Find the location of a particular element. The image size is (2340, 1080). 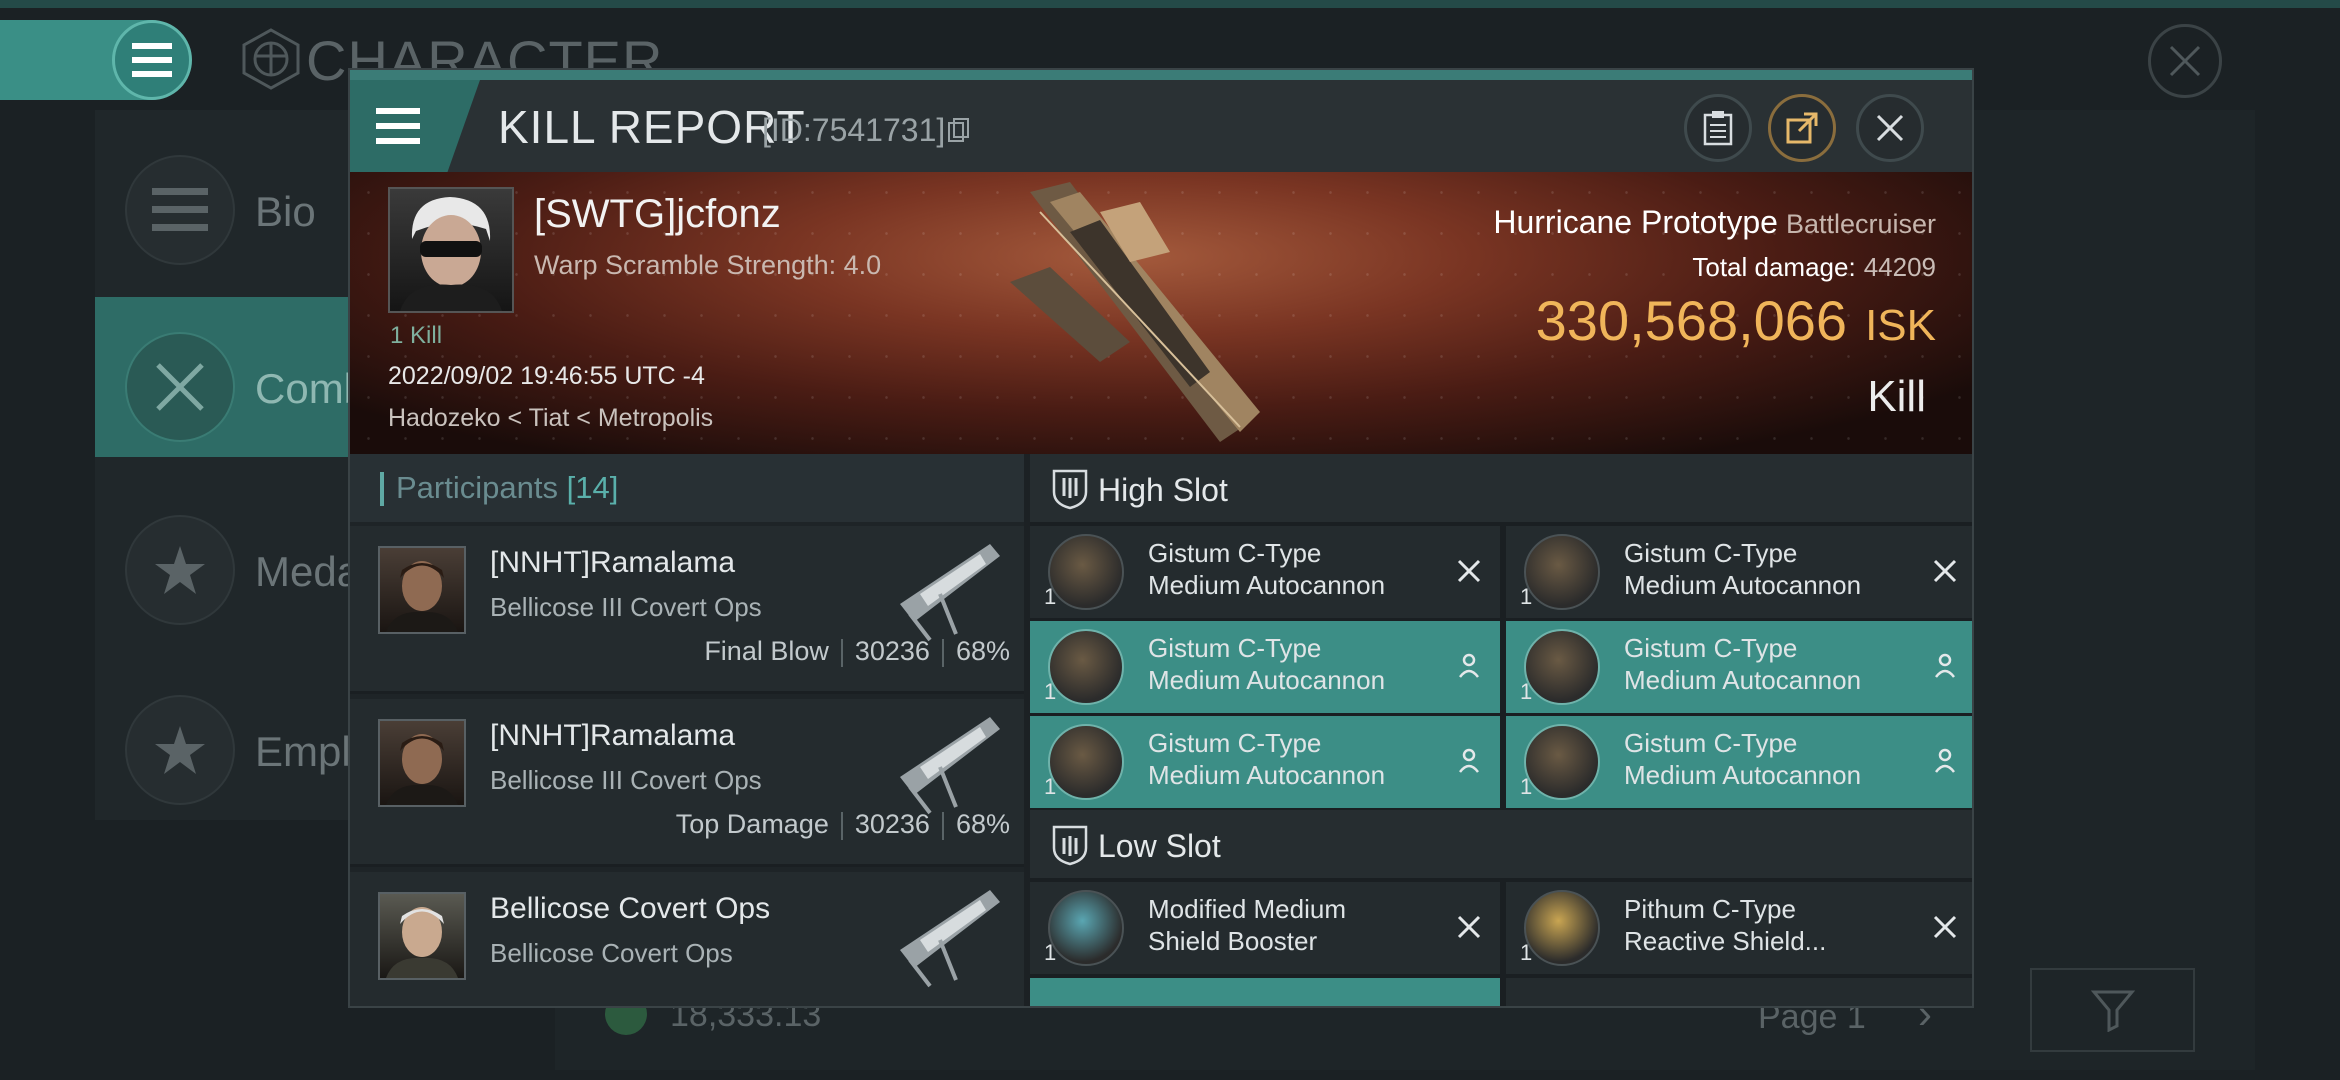

top-accent-line is located at coordinates (1170, 4).